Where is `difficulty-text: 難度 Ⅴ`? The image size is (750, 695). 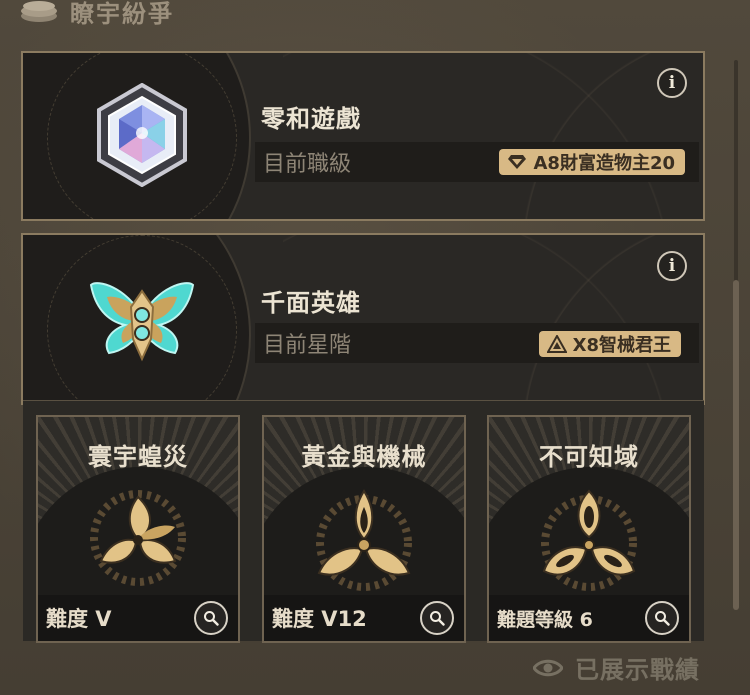
difficulty-text: 難度 Ⅴ is located at coordinates (79, 619).